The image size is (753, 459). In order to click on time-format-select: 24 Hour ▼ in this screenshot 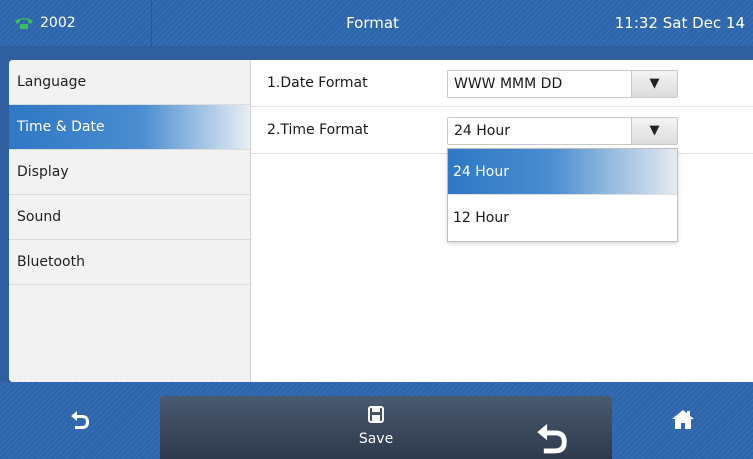, I will do `click(562, 131)`.